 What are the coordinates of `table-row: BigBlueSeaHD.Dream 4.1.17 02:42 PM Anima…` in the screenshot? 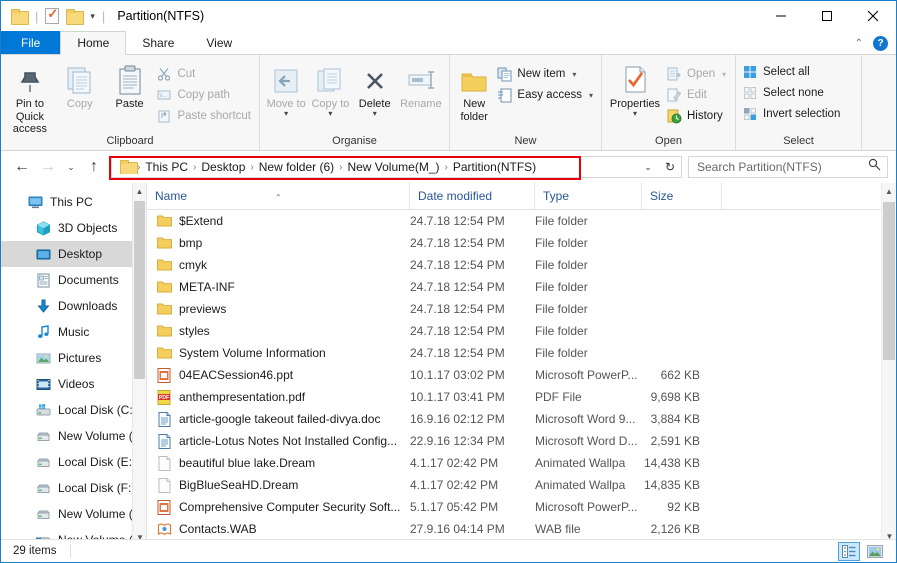 It's located at (521, 485).